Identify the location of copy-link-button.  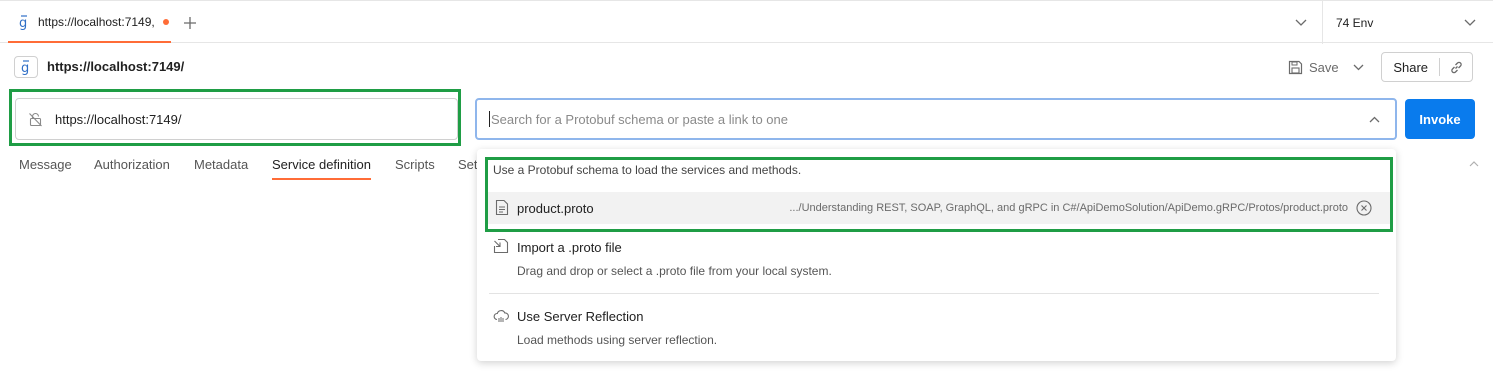
(1456, 67).